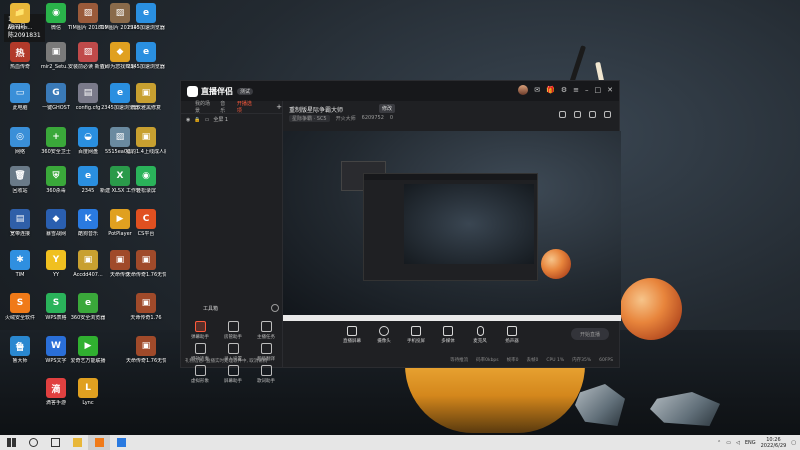  I want to click on eye-icon: ◉, so click(188, 120).